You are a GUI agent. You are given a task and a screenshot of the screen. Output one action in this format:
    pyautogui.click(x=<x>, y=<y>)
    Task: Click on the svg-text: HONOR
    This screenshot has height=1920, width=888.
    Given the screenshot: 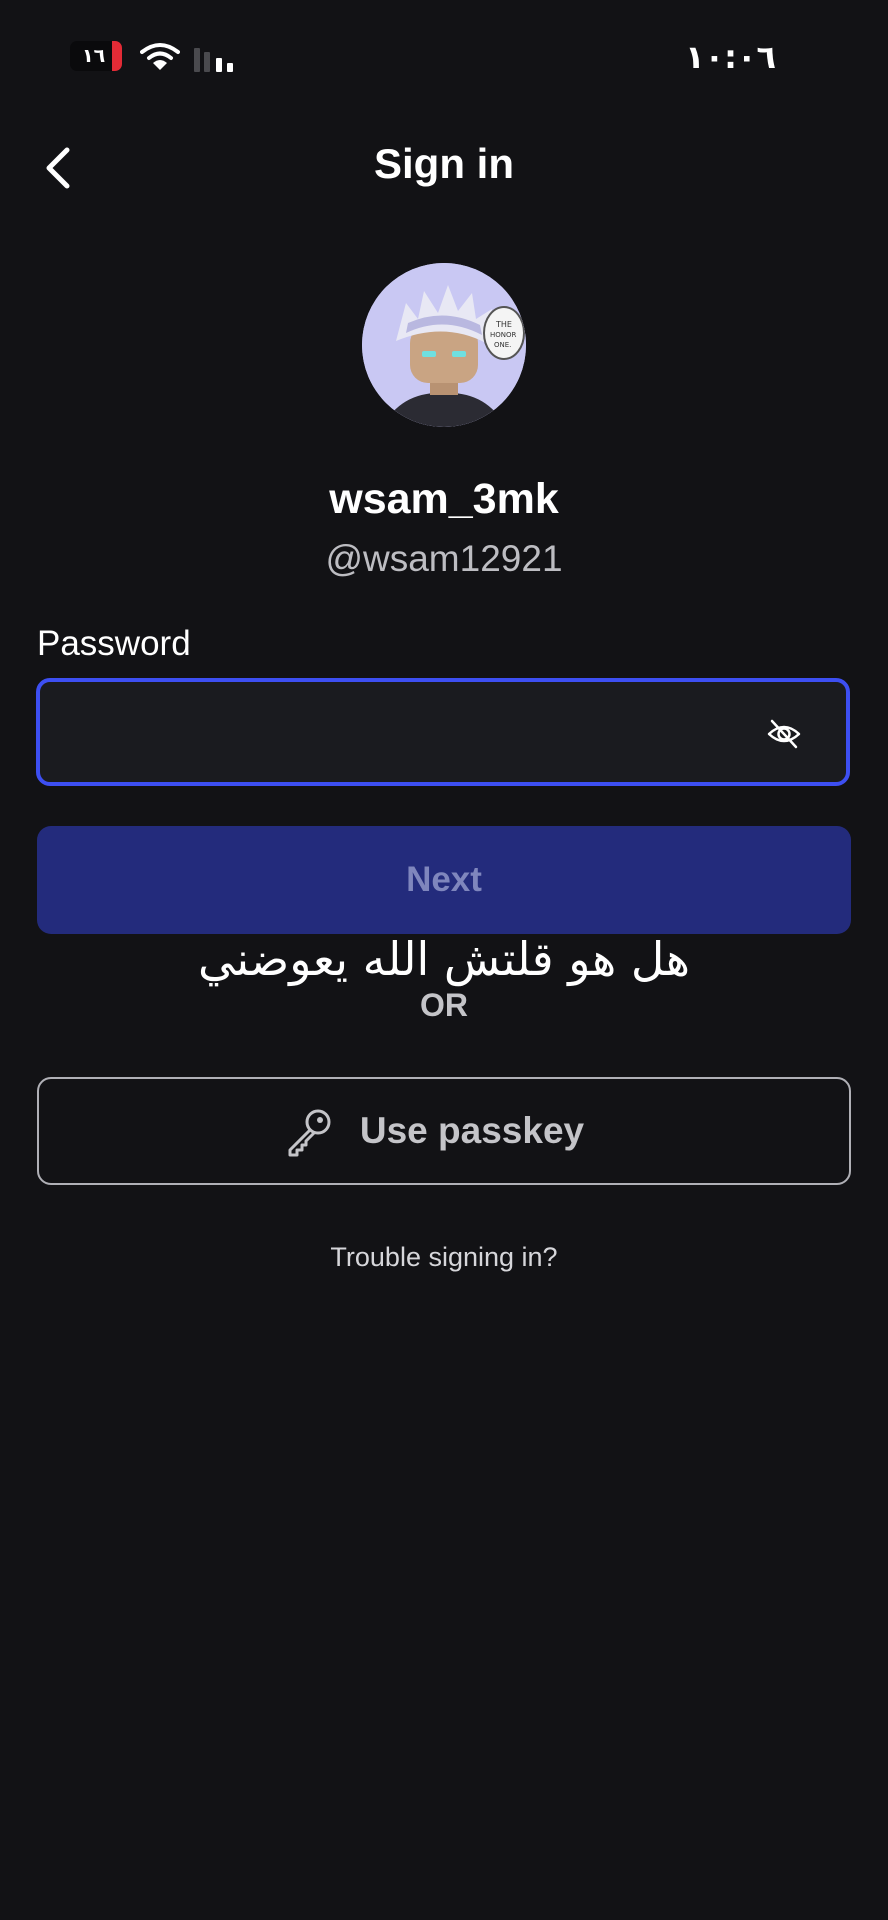 What is the action you would take?
    pyautogui.click(x=503, y=335)
    